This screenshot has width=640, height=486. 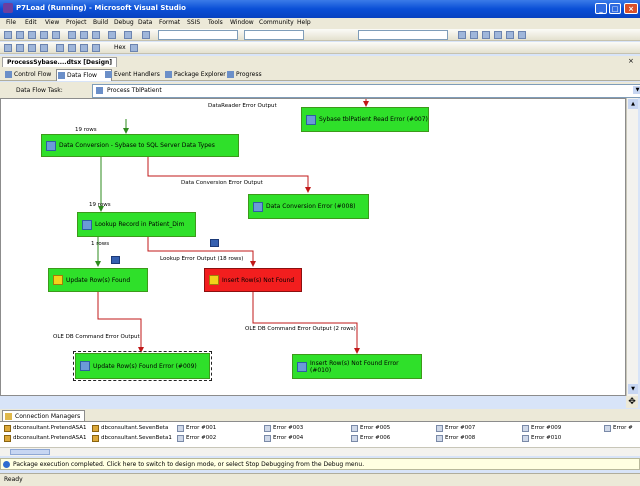 I want to click on insert-not-found-command: Insert Row(s) Not Found, so click(x=253, y=280).